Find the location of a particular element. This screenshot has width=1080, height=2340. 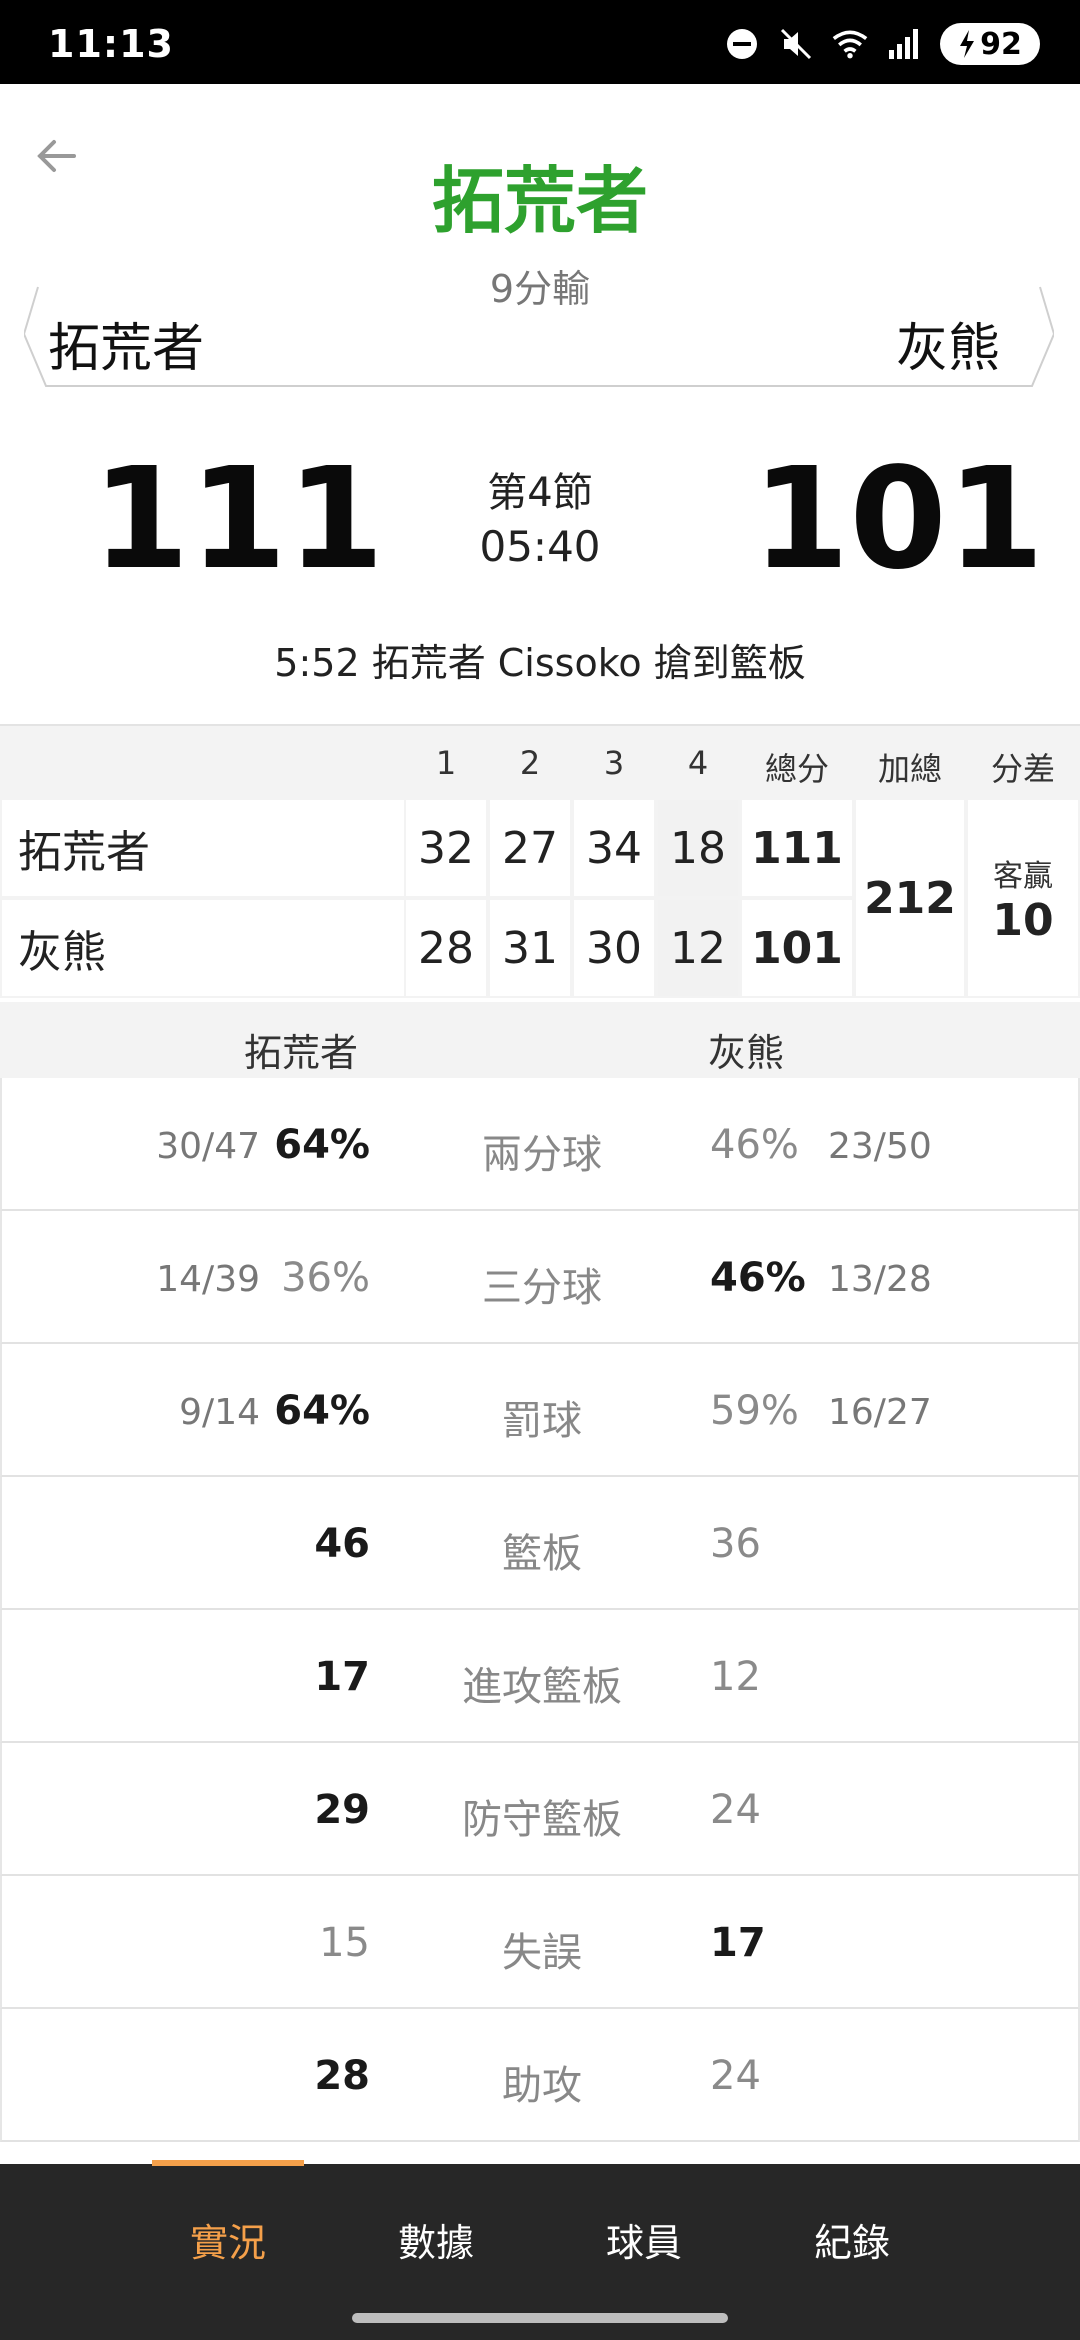

last-play: 5:52 拓荒者 Cissoko 搶到籃板 is located at coordinates (540, 663).